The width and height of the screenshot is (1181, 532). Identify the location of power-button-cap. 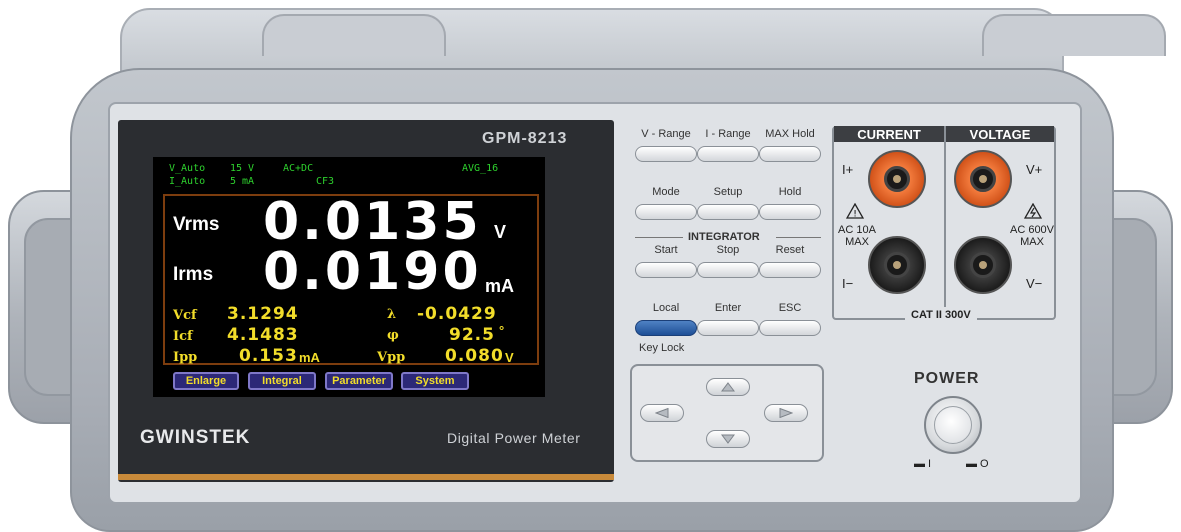
(953, 425).